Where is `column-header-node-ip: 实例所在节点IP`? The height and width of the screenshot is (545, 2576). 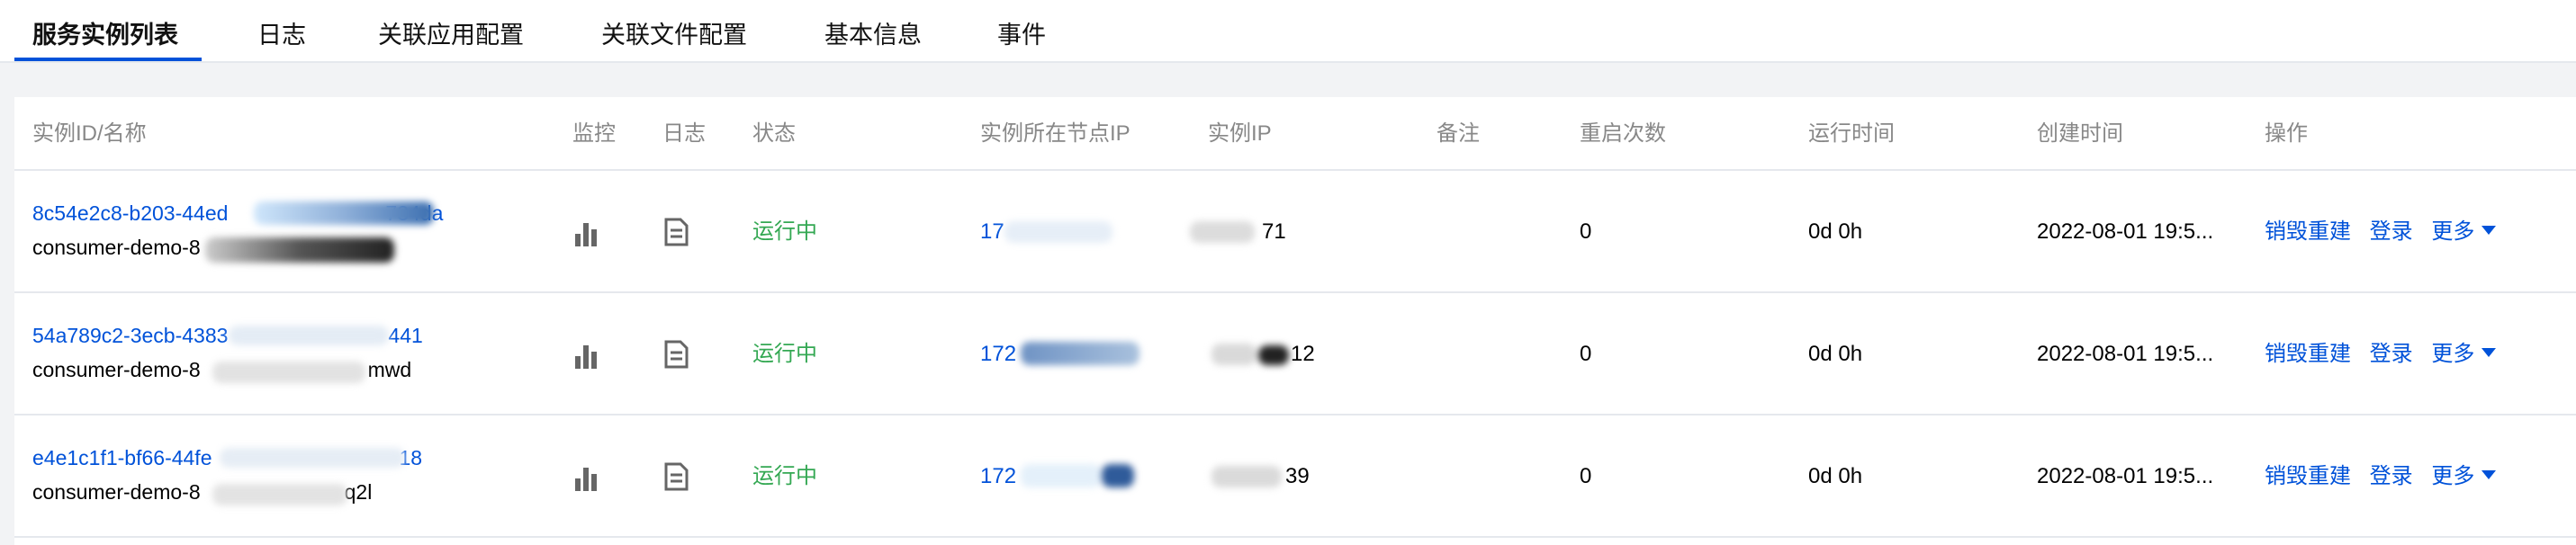
column-header-node-ip: 实例所在节点IP is located at coordinates (1055, 133).